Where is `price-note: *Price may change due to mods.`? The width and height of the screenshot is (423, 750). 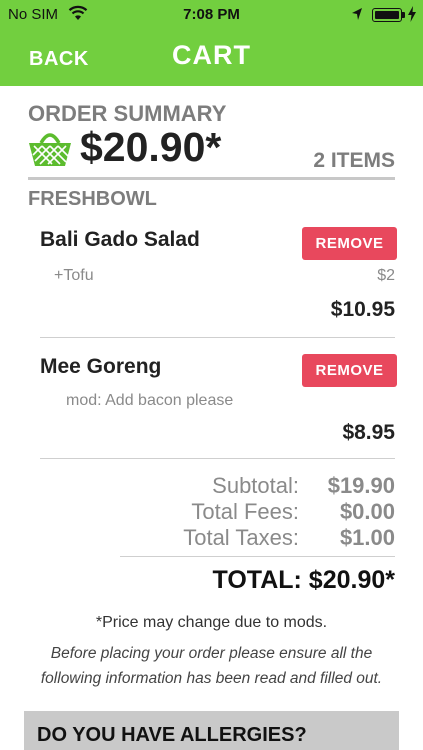
price-note: *Price may change due to mods. is located at coordinates (211, 622).